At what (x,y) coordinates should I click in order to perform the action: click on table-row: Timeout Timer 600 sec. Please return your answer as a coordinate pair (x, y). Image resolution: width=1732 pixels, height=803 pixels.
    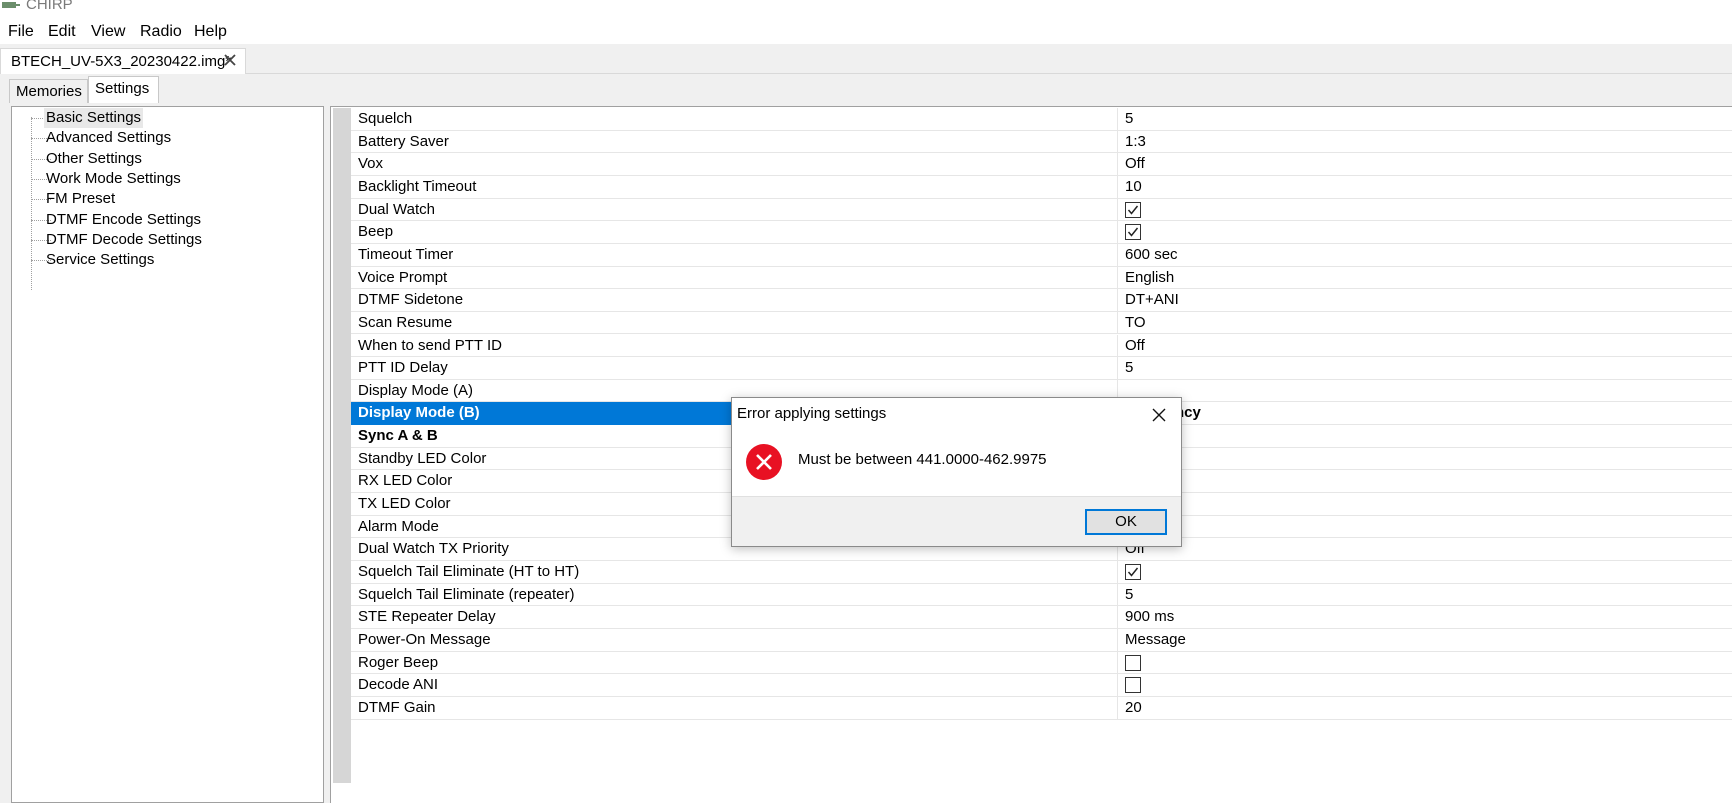
    Looking at the image, I should click on (1041, 255).